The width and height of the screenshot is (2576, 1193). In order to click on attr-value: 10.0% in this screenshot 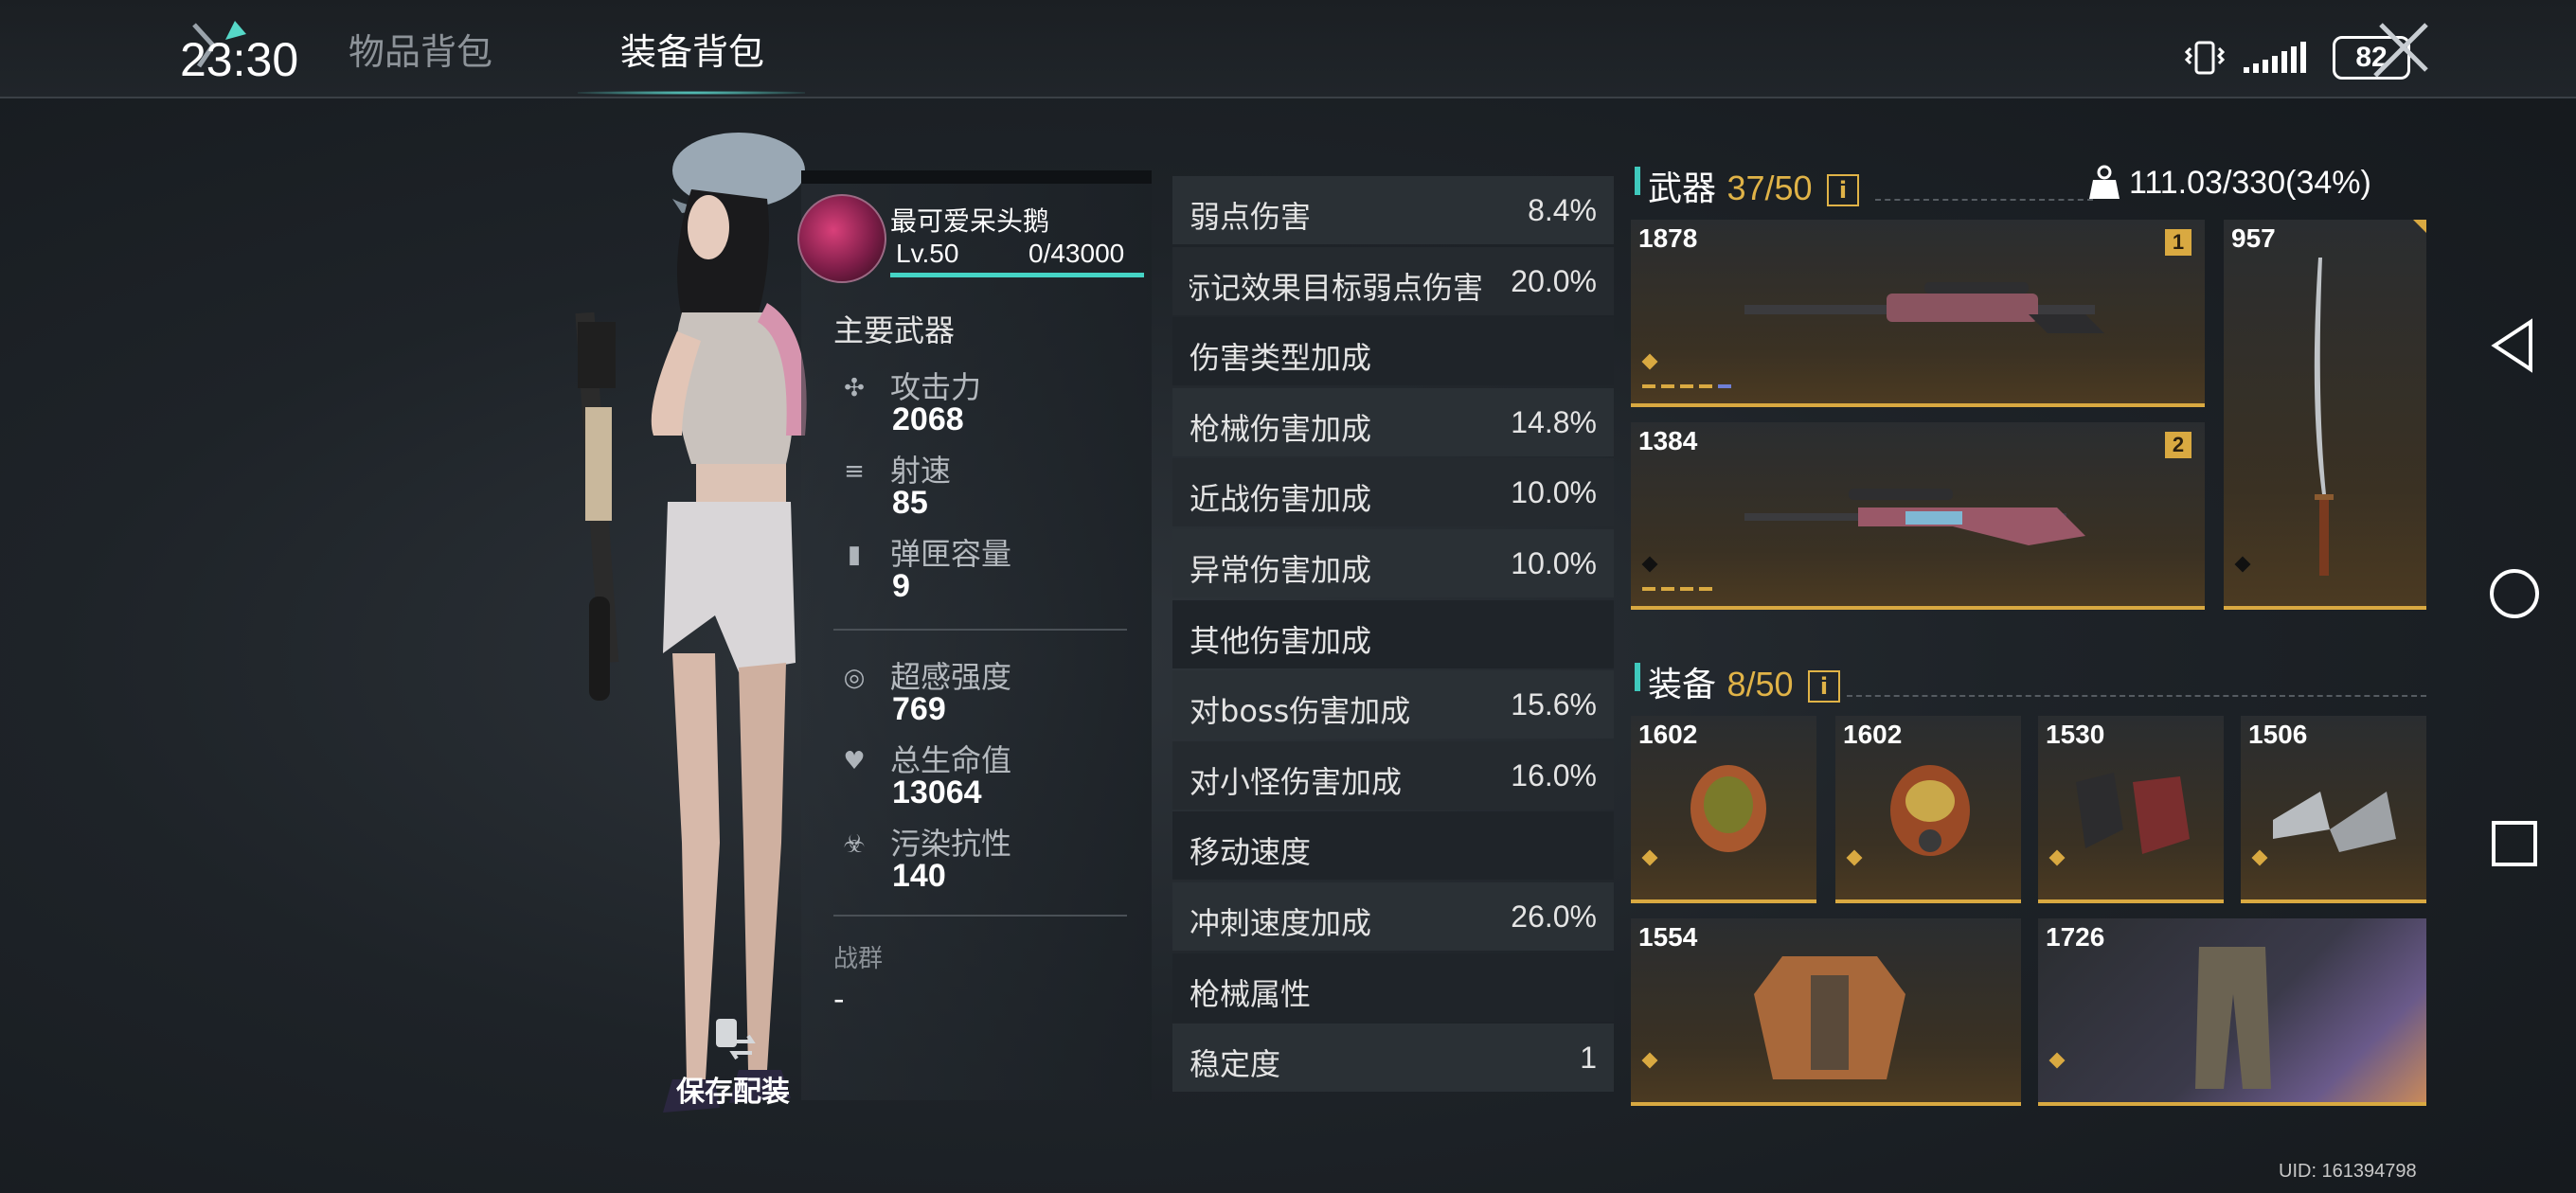, I will do `click(1554, 562)`.